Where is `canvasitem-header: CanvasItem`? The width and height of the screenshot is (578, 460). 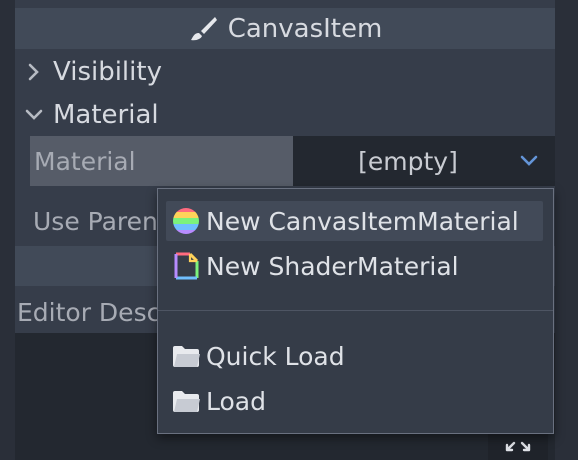 canvasitem-header: CanvasItem is located at coordinates (285, 28).